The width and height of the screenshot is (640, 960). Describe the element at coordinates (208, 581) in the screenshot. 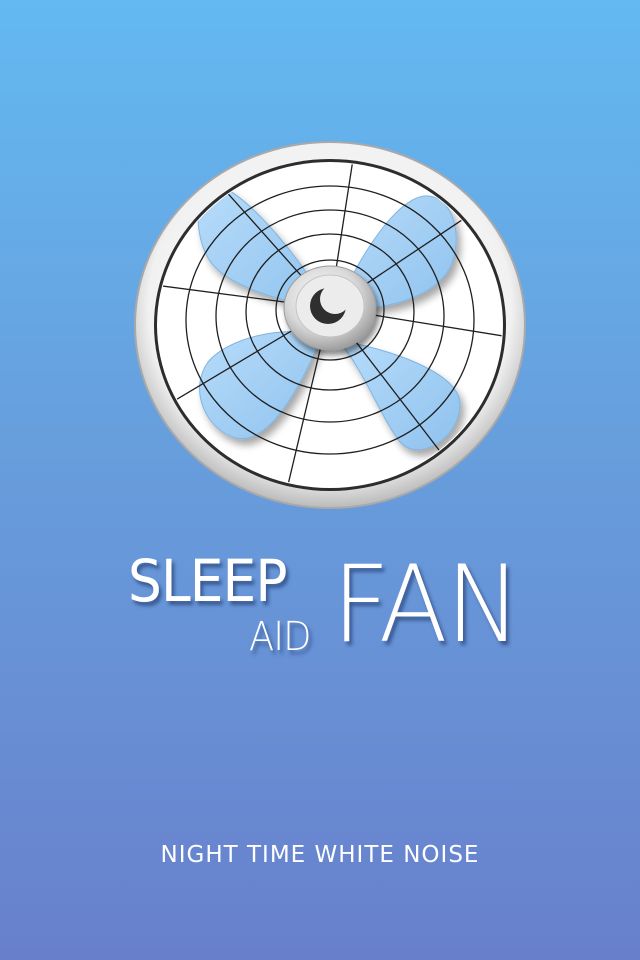

I see `logo-word-sleep: SLEEP` at that location.